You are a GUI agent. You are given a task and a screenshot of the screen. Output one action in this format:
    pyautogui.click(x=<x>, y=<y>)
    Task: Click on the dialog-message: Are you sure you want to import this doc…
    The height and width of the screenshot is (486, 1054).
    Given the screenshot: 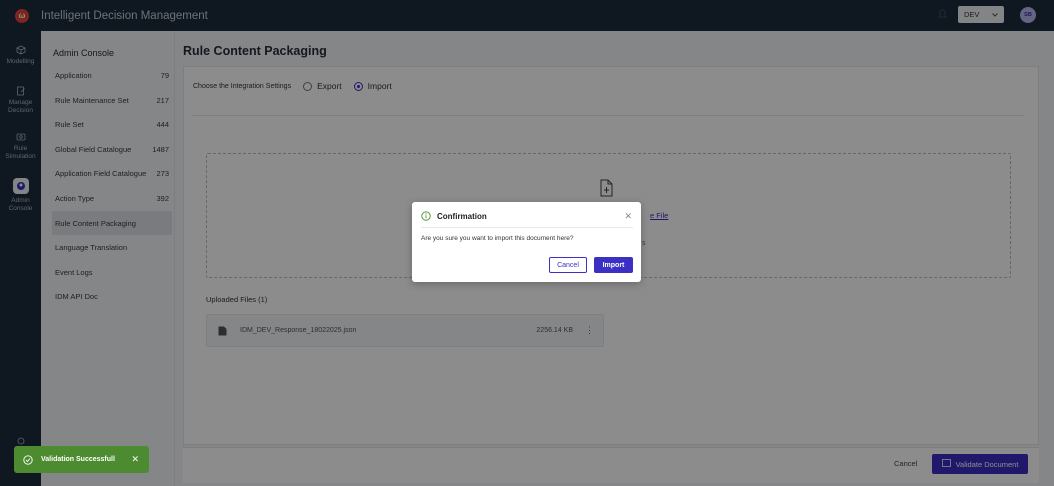 What is the action you would take?
    pyautogui.click(x=497, y=238)
    